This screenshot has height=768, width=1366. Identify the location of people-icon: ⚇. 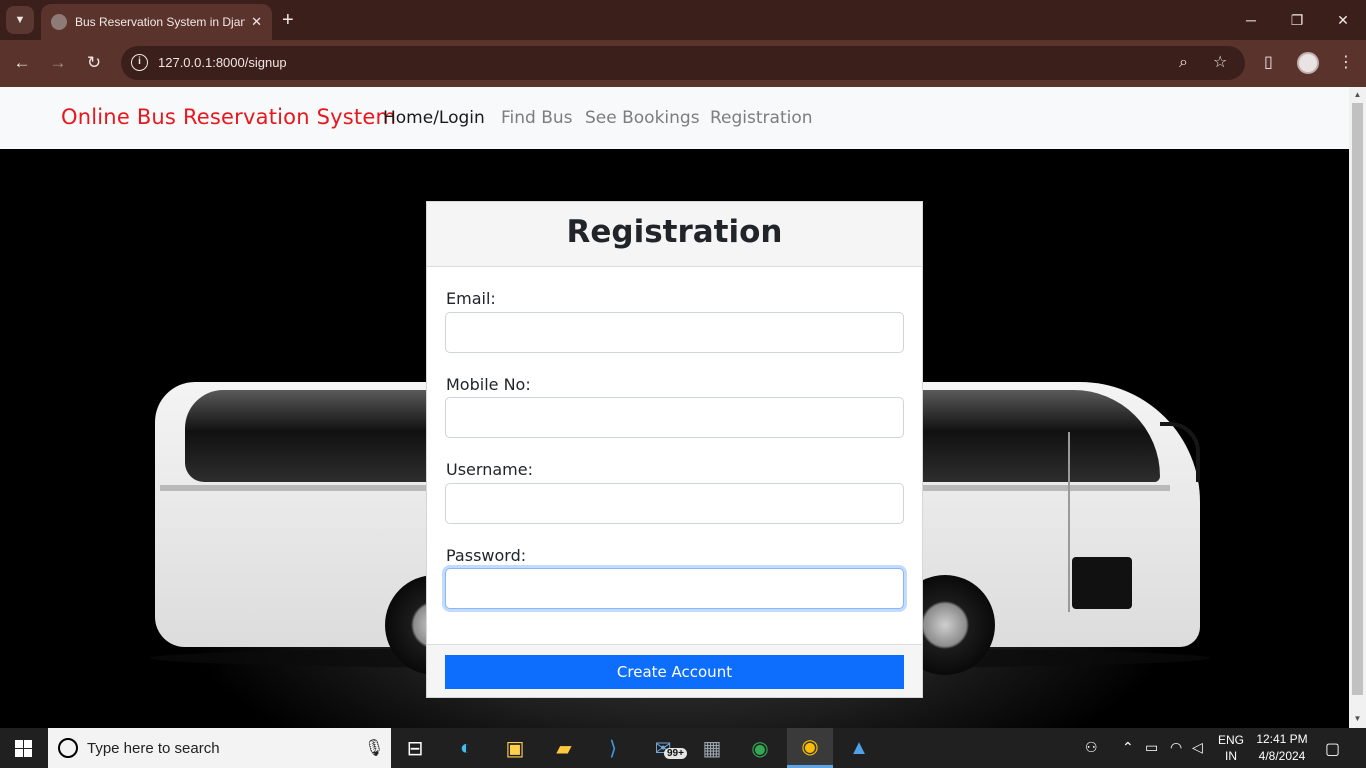
(1091, 747).